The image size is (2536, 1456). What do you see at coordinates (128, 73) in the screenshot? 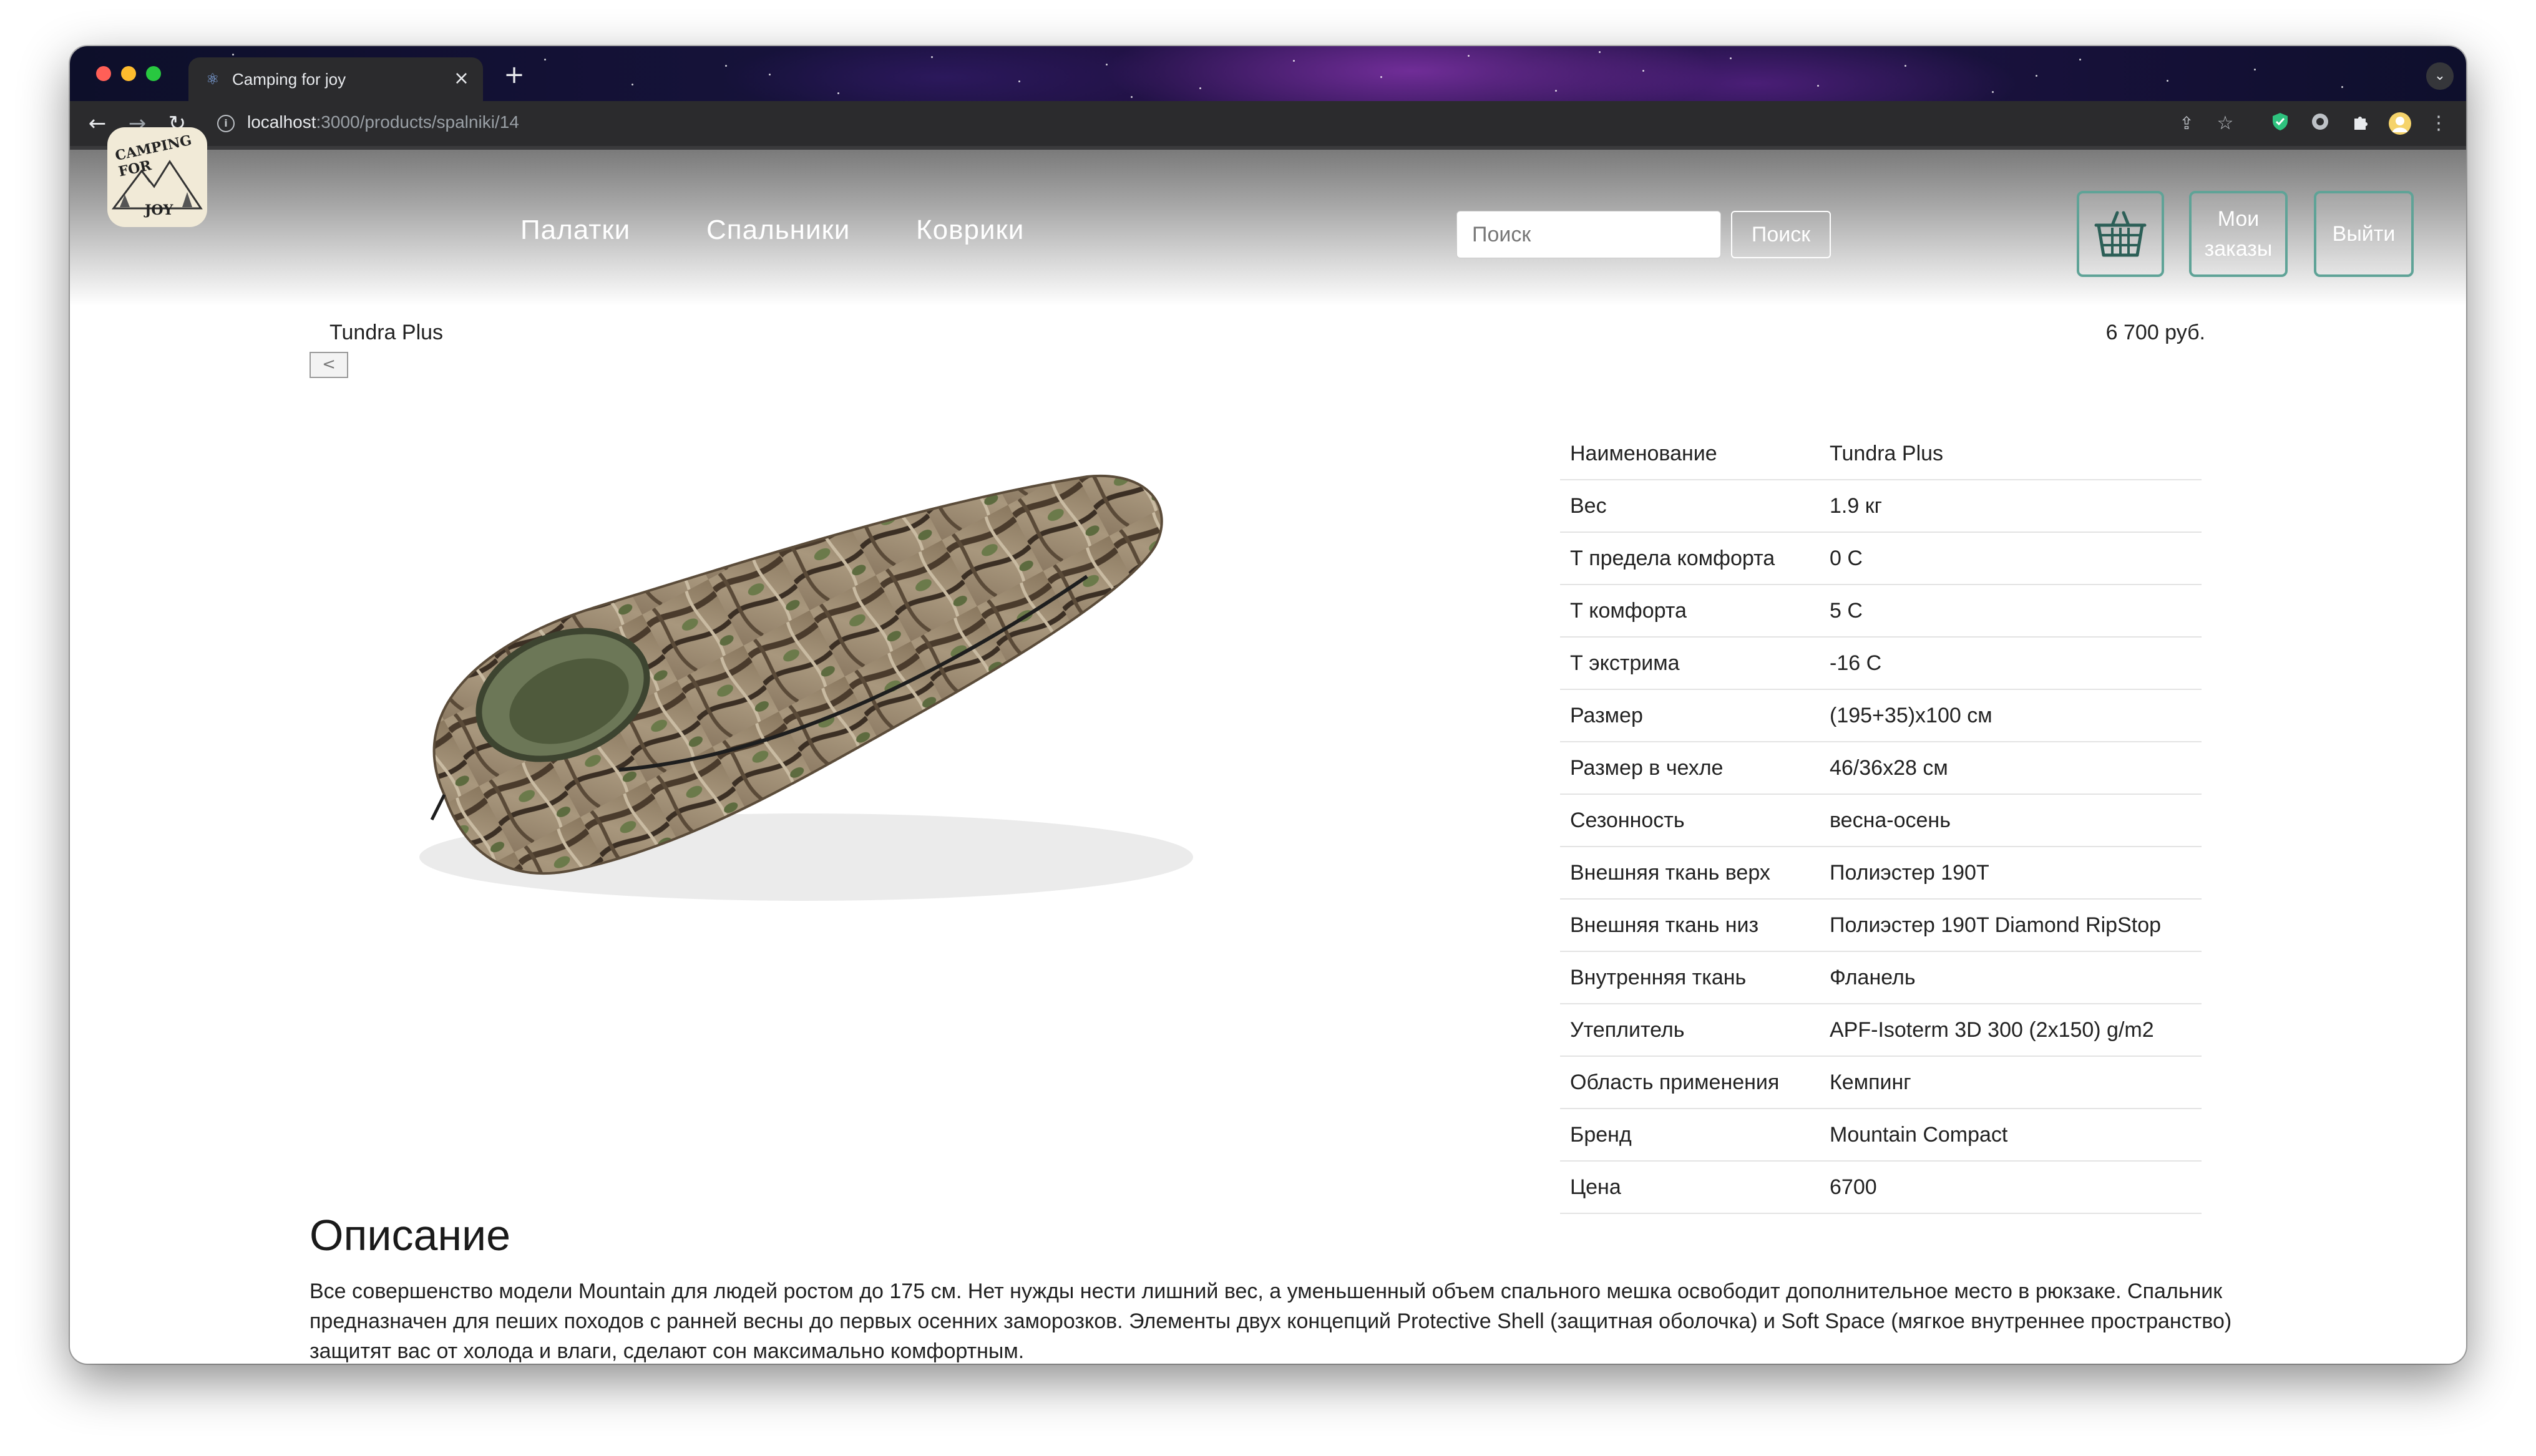
I see `minimize-window-button` at bounding box center [128, 73].